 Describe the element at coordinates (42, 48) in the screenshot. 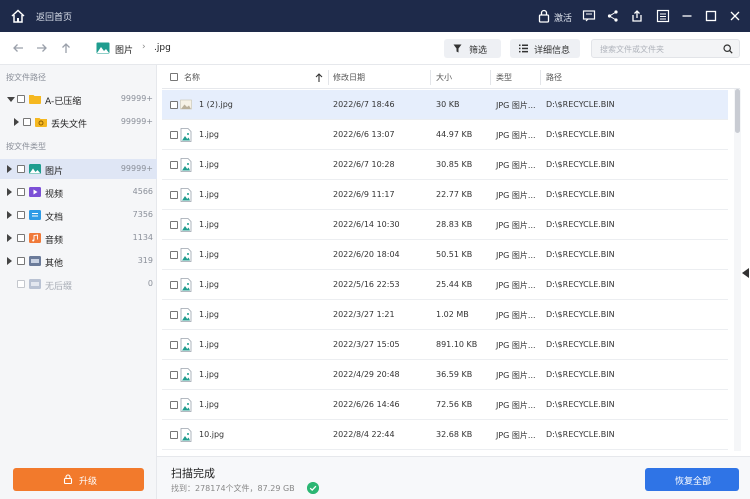

I see `forward-arrow-icon` at that location.